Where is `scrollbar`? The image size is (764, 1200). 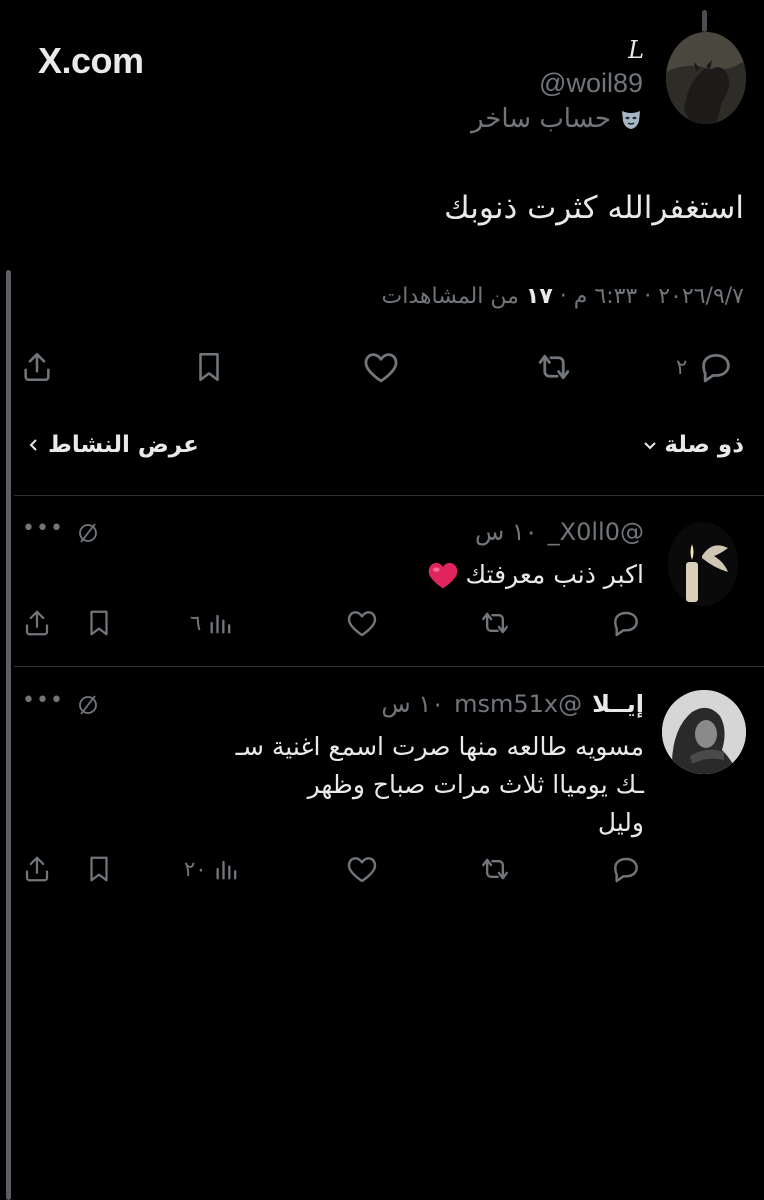 scrollbar is located at coordinates (8, 735).